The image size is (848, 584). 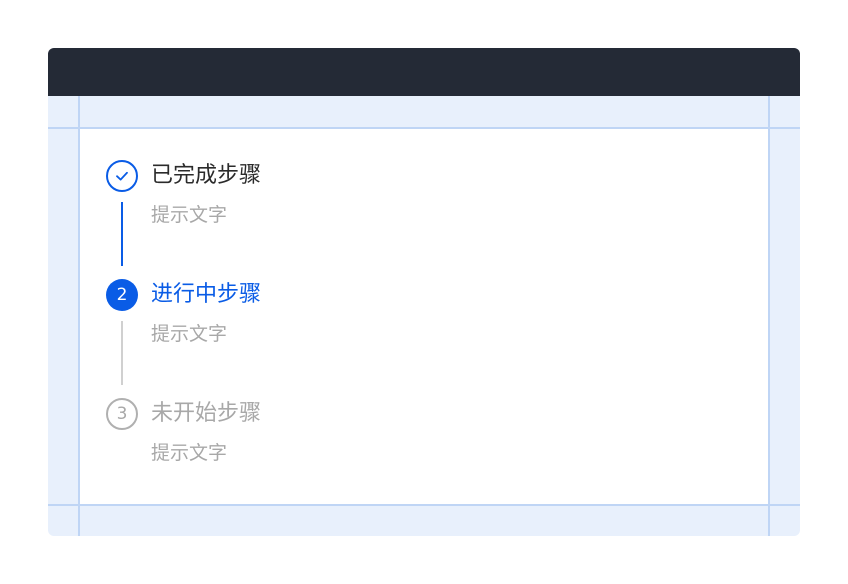 I want to click on step-3-description: 提示文字, so click(x=189, y=453).